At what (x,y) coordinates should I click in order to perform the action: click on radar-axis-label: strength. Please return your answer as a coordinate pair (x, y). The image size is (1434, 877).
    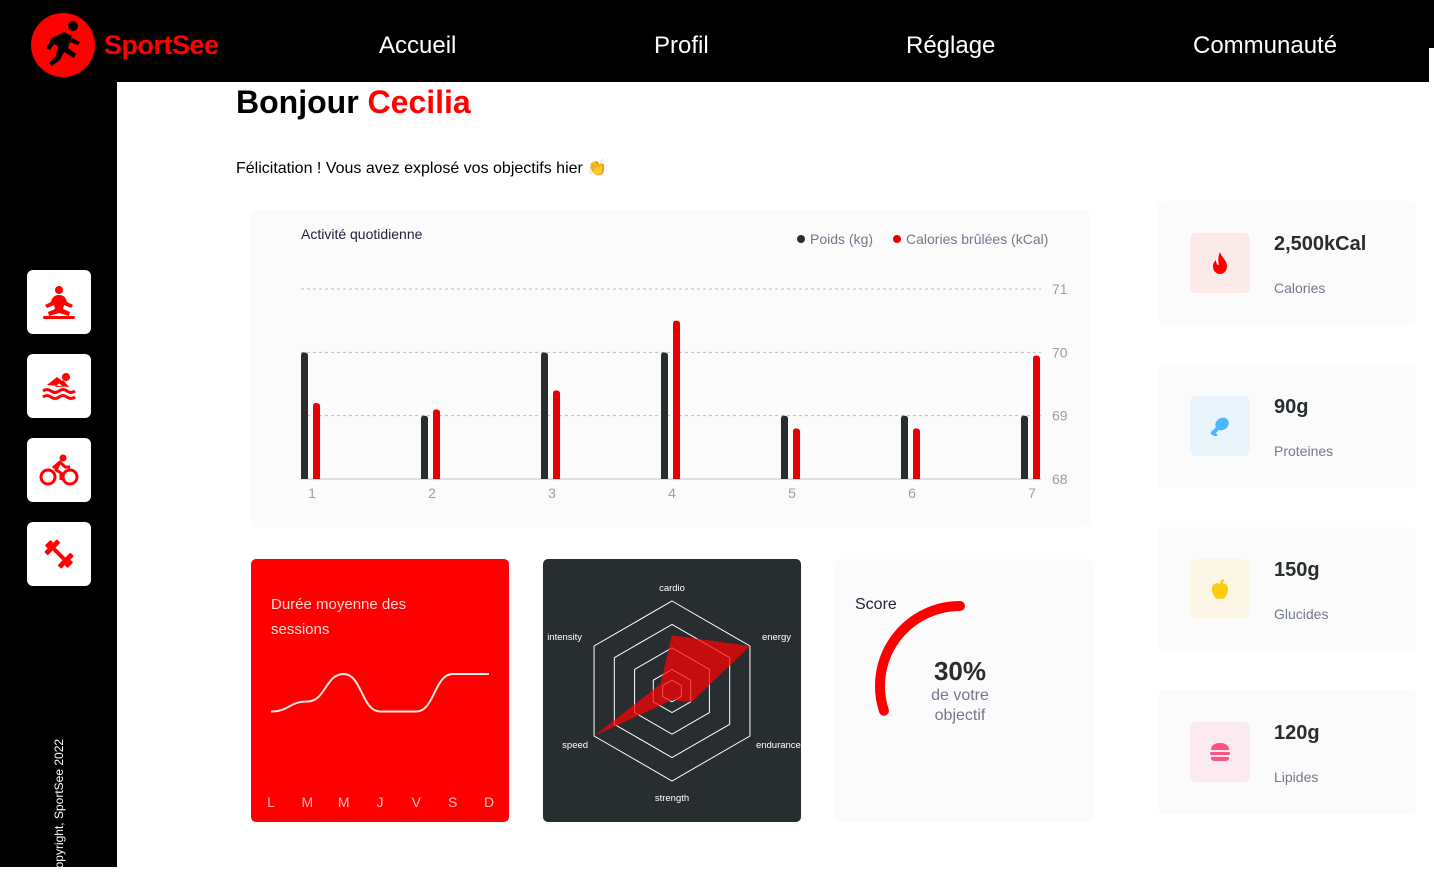
    Looking at the image, I should click on (672, 798).